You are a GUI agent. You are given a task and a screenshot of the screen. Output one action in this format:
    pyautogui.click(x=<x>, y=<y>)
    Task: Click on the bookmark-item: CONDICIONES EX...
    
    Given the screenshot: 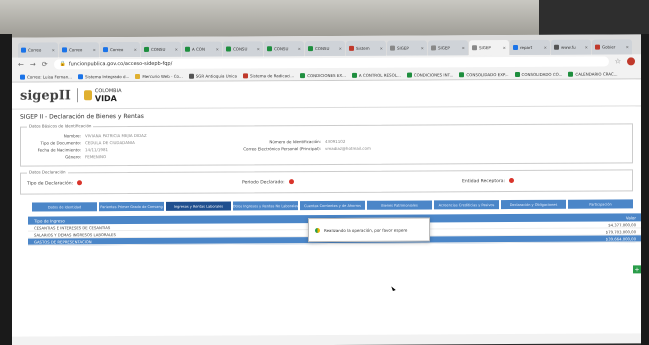 What is the action you would take?
    pyautogui.click(x=323, y=75)
    